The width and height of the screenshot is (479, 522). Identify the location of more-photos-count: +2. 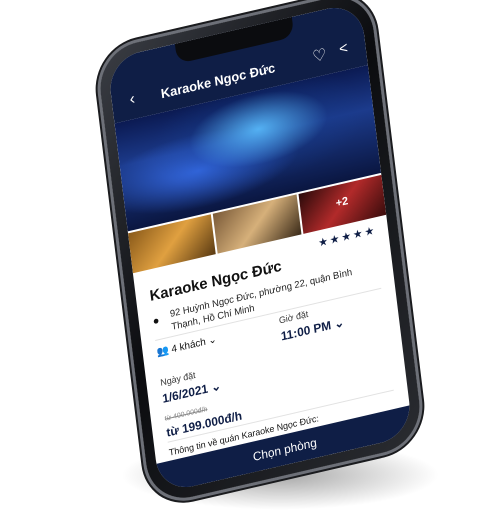
(342, 202).